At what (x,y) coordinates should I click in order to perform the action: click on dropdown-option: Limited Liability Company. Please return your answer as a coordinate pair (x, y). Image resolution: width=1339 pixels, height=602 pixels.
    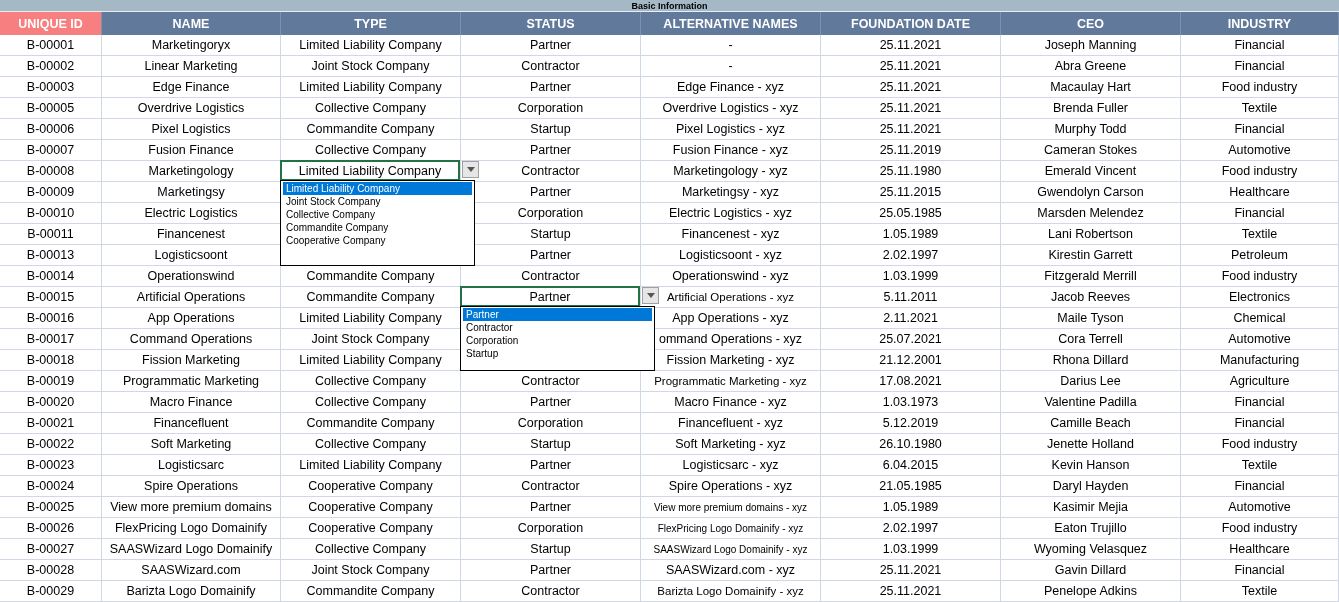
    Looking at the image, I should click on (377, 188).